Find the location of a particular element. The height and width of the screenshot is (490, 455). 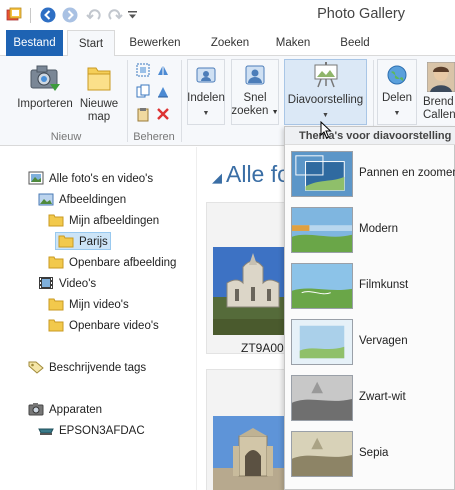

photo-thumbnail-paris-building is located at coordinates (253, 453).